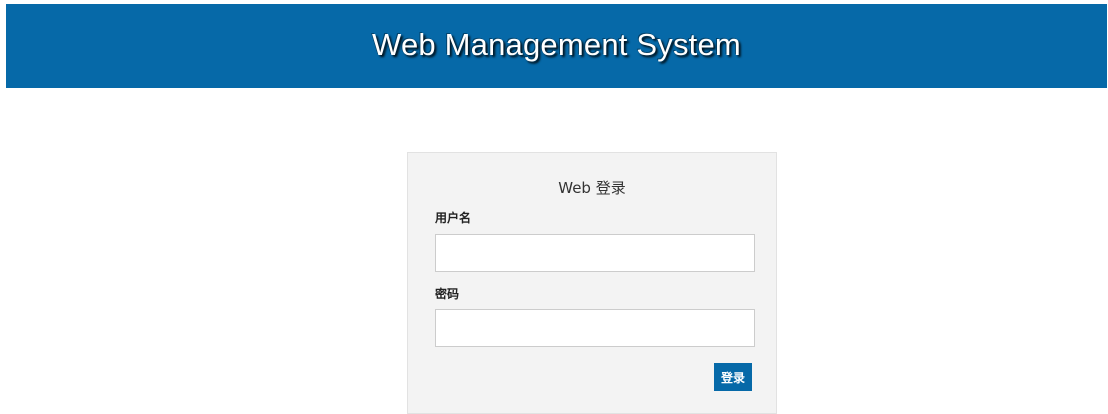 This screenshot has height=414, width=1108. Describe the element at coordinates (447, 294) in the screenshot. I see `password-label: 密码` at that location.